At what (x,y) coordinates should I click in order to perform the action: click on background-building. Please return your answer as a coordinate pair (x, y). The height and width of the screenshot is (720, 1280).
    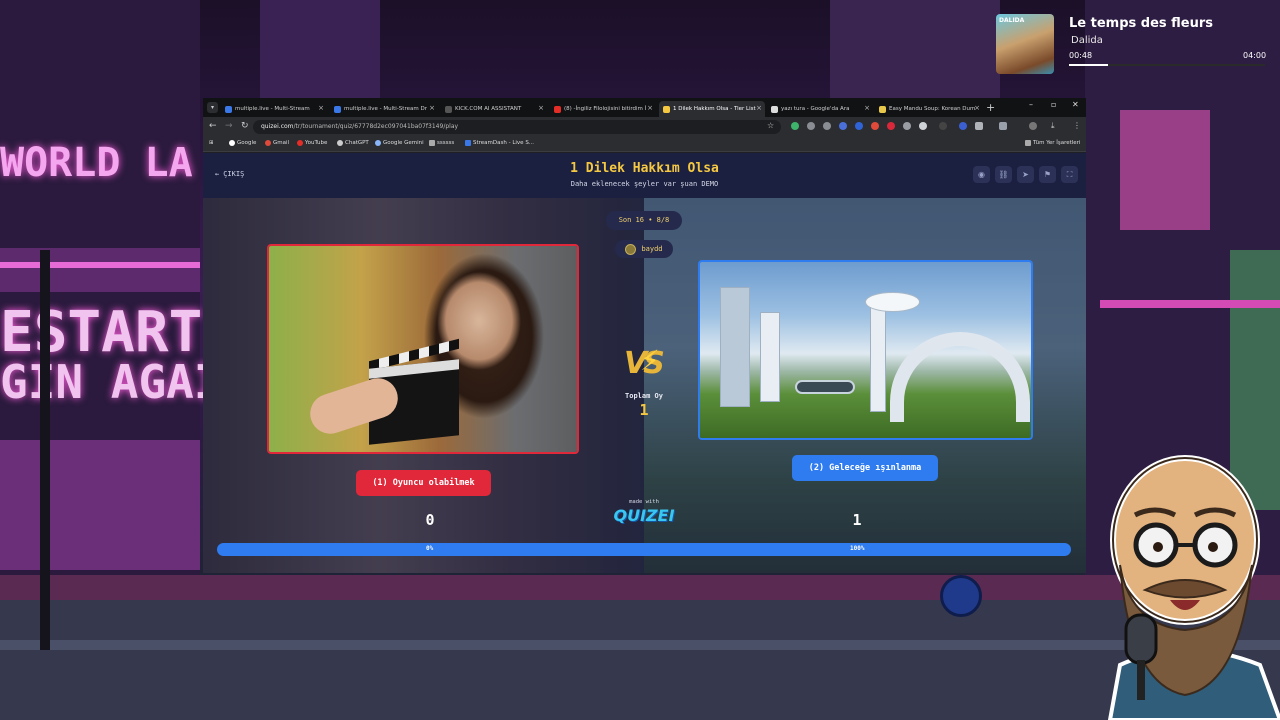
    Looking at the image, I should click on (915, 55).